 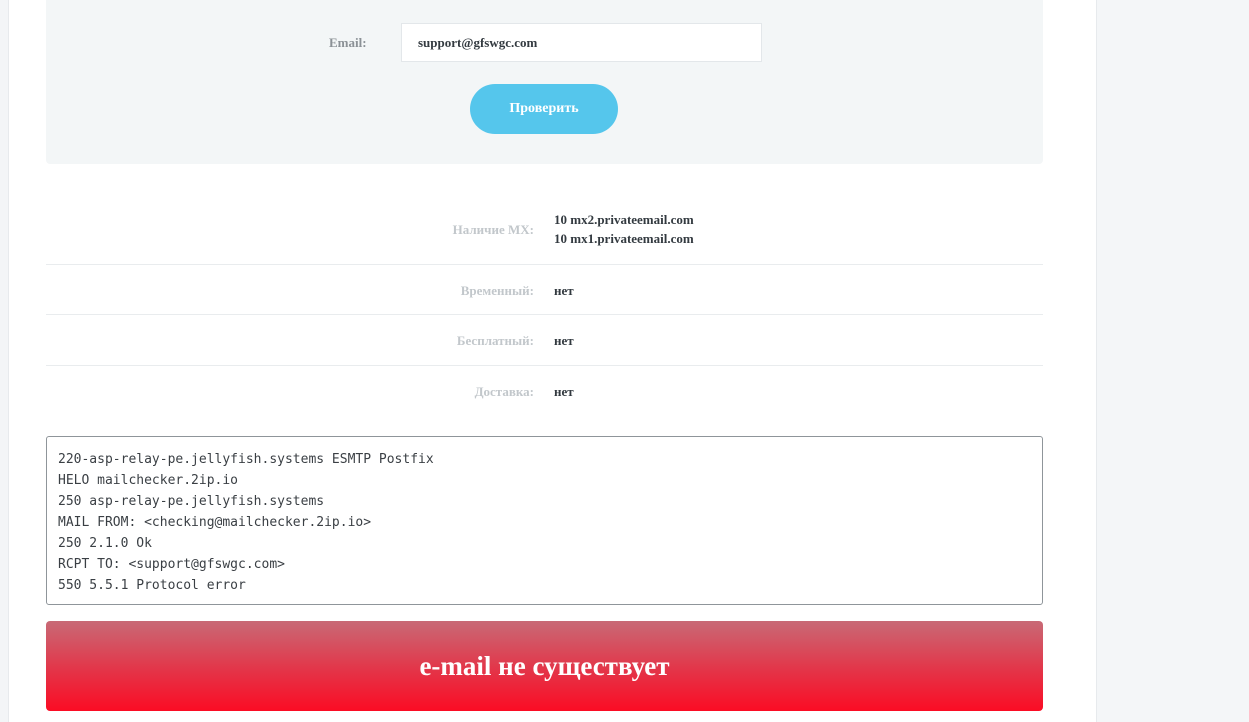 I want to click on free-label: Бесплатный:, so click(x=495, y=340).